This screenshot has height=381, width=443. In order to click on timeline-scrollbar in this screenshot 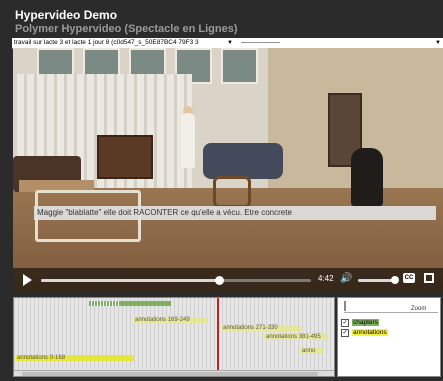, I will do `click(174, 373)`.